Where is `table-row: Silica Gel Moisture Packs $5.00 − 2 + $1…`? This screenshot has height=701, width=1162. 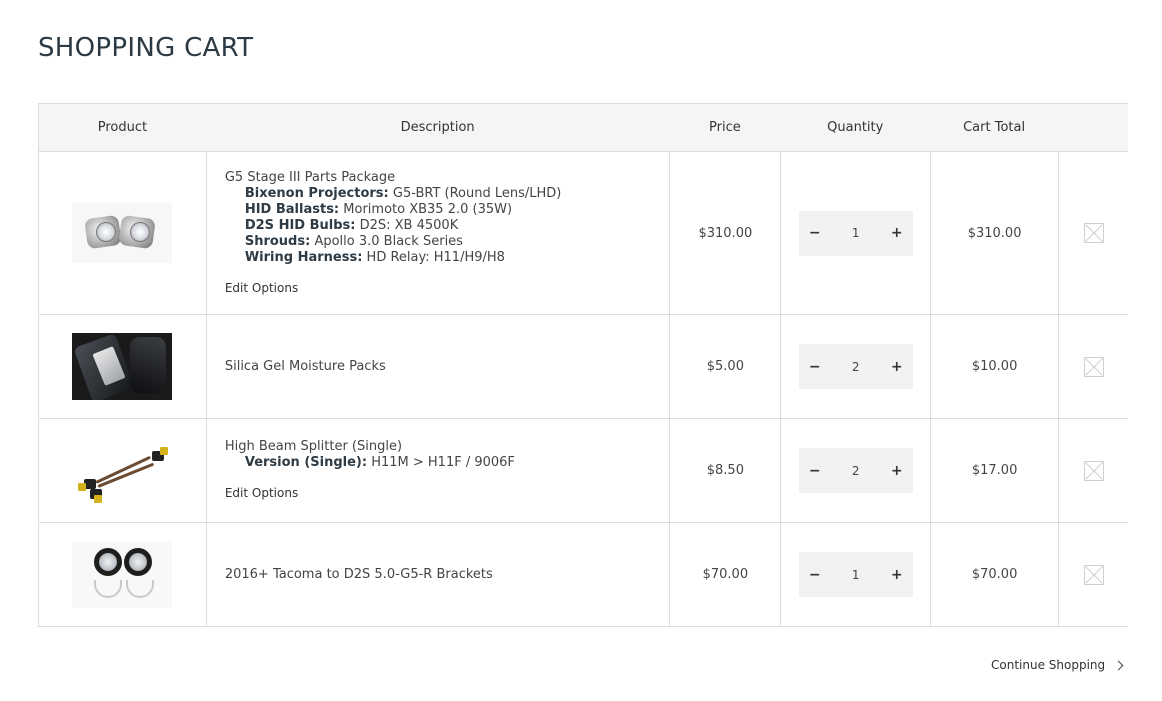 table-row: Silica Gel Moisture Packs $5.00 − 2 + $1… is located at coordinates (583, 366).